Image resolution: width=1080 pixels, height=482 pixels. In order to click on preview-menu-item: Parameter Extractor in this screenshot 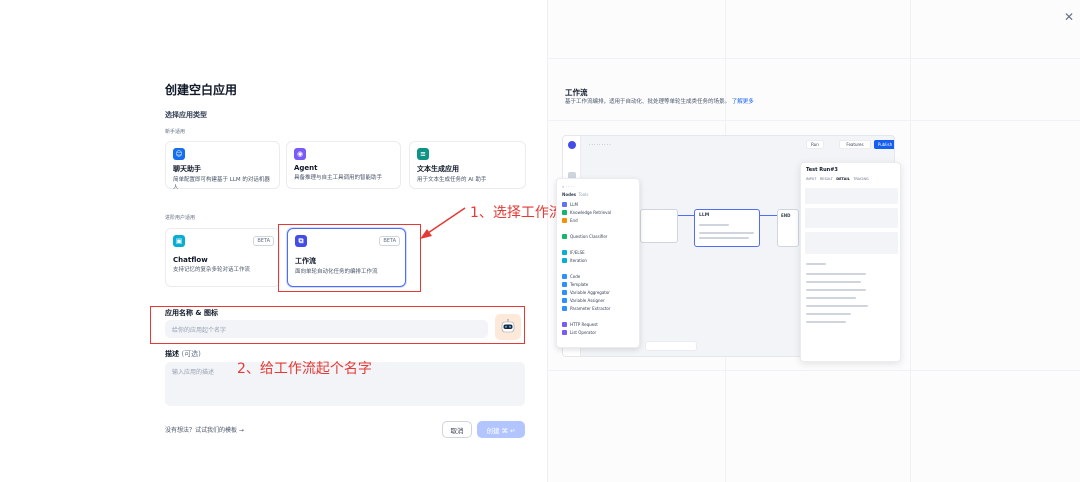, I will do `click(586, 308)`.